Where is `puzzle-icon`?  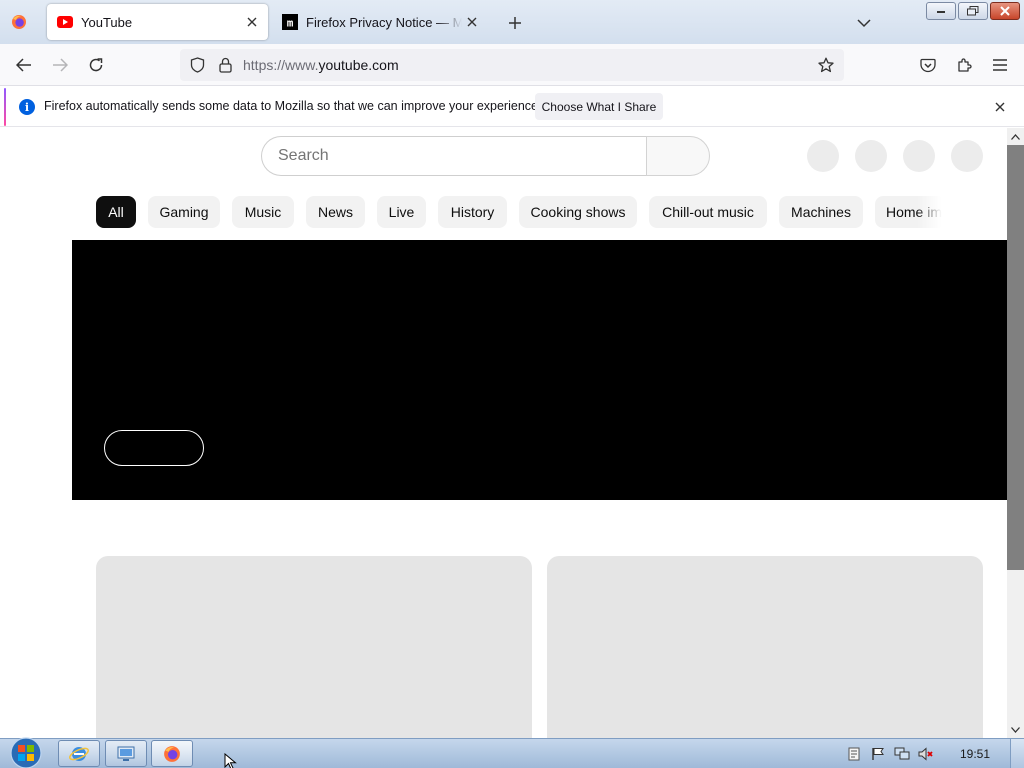
puzzle-icon is located at coordinates (965, 65).